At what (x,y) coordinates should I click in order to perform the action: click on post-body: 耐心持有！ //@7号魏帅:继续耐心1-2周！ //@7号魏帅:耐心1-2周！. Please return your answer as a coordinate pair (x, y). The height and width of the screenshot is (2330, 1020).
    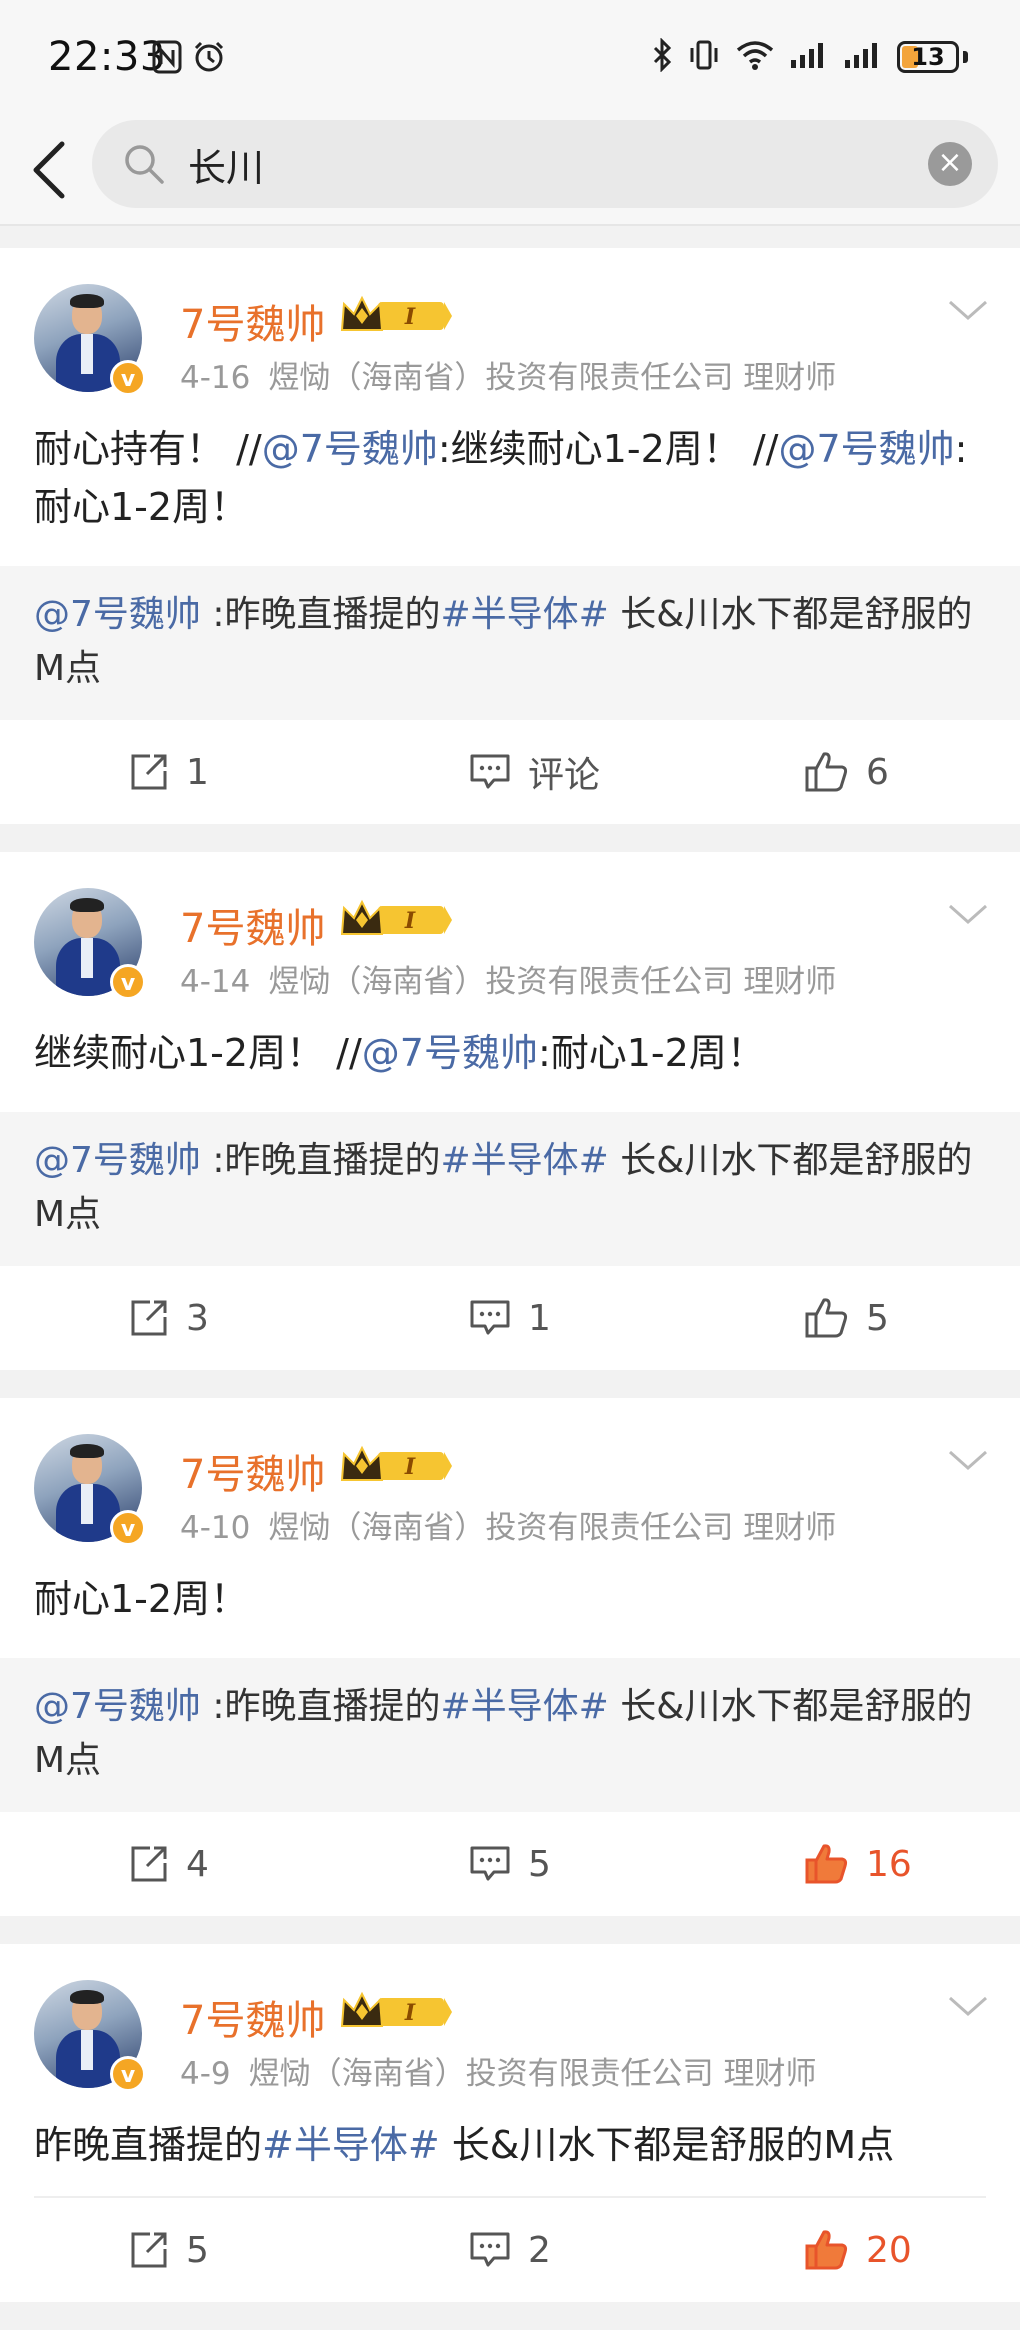
    Looking at the image, I should click on (510, 467).